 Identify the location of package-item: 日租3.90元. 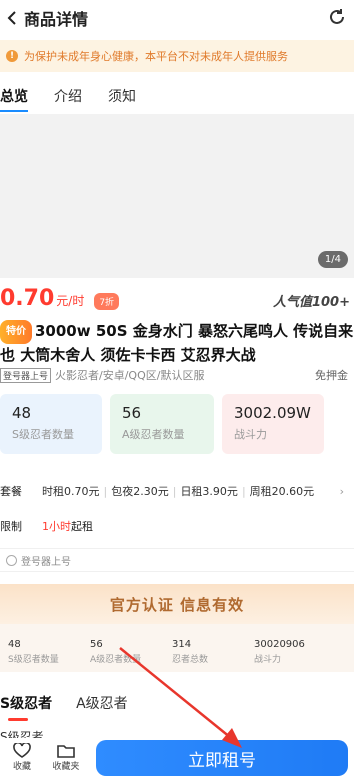
(209, 491).